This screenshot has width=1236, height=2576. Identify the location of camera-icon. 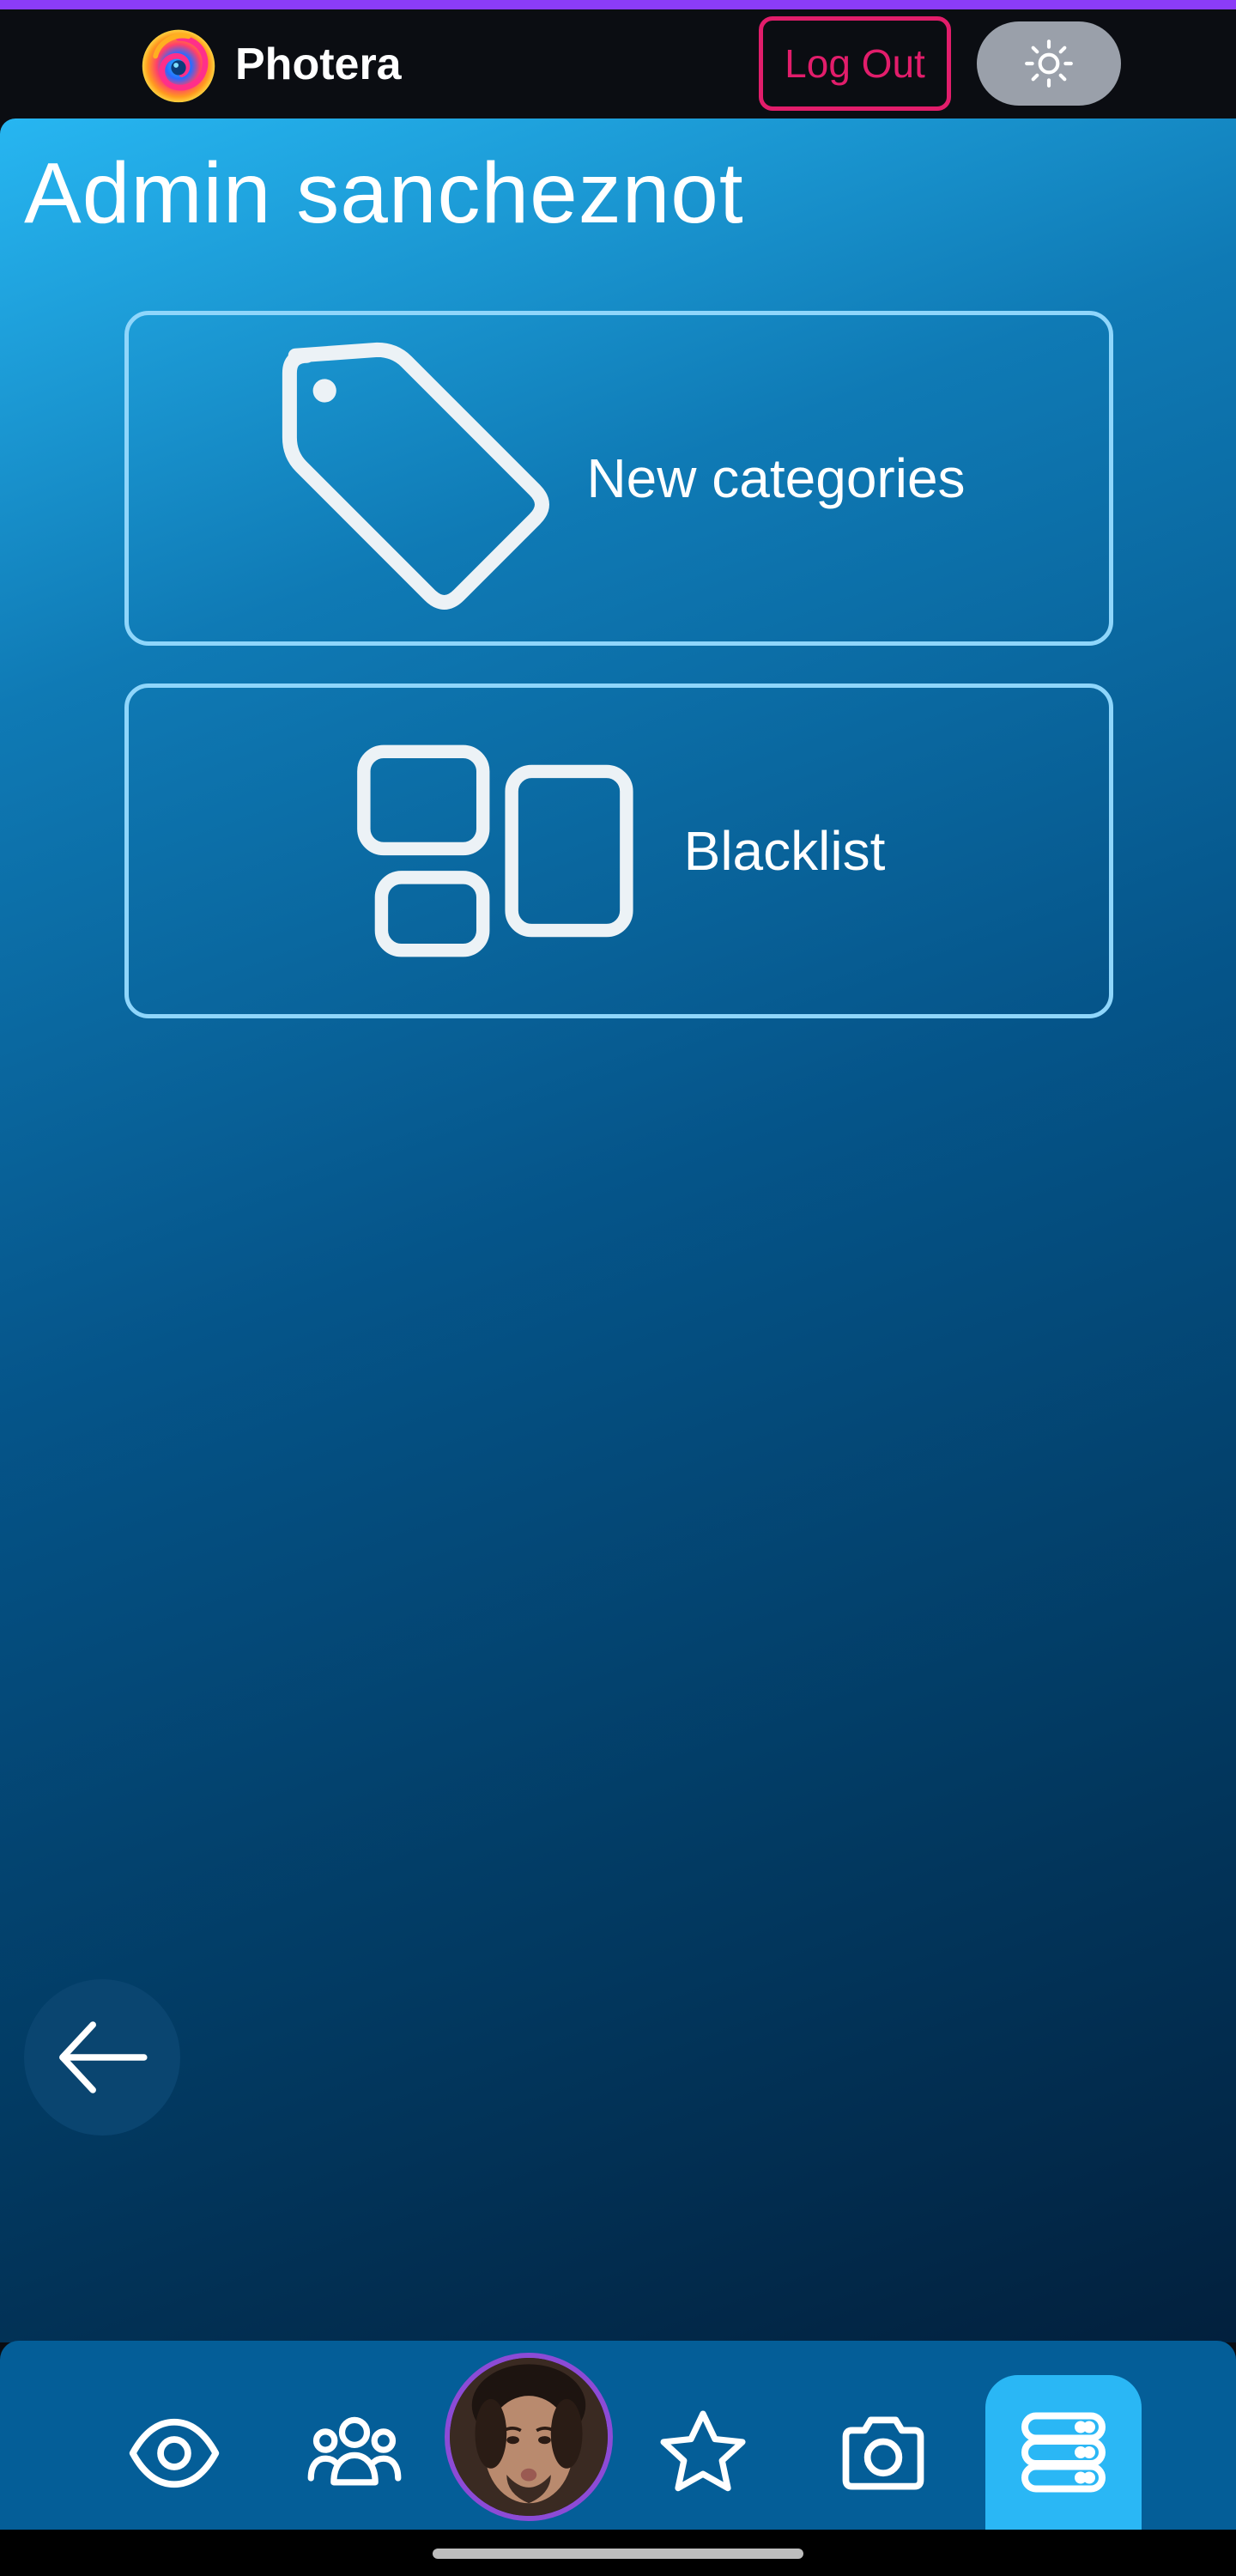
(883, 2453).